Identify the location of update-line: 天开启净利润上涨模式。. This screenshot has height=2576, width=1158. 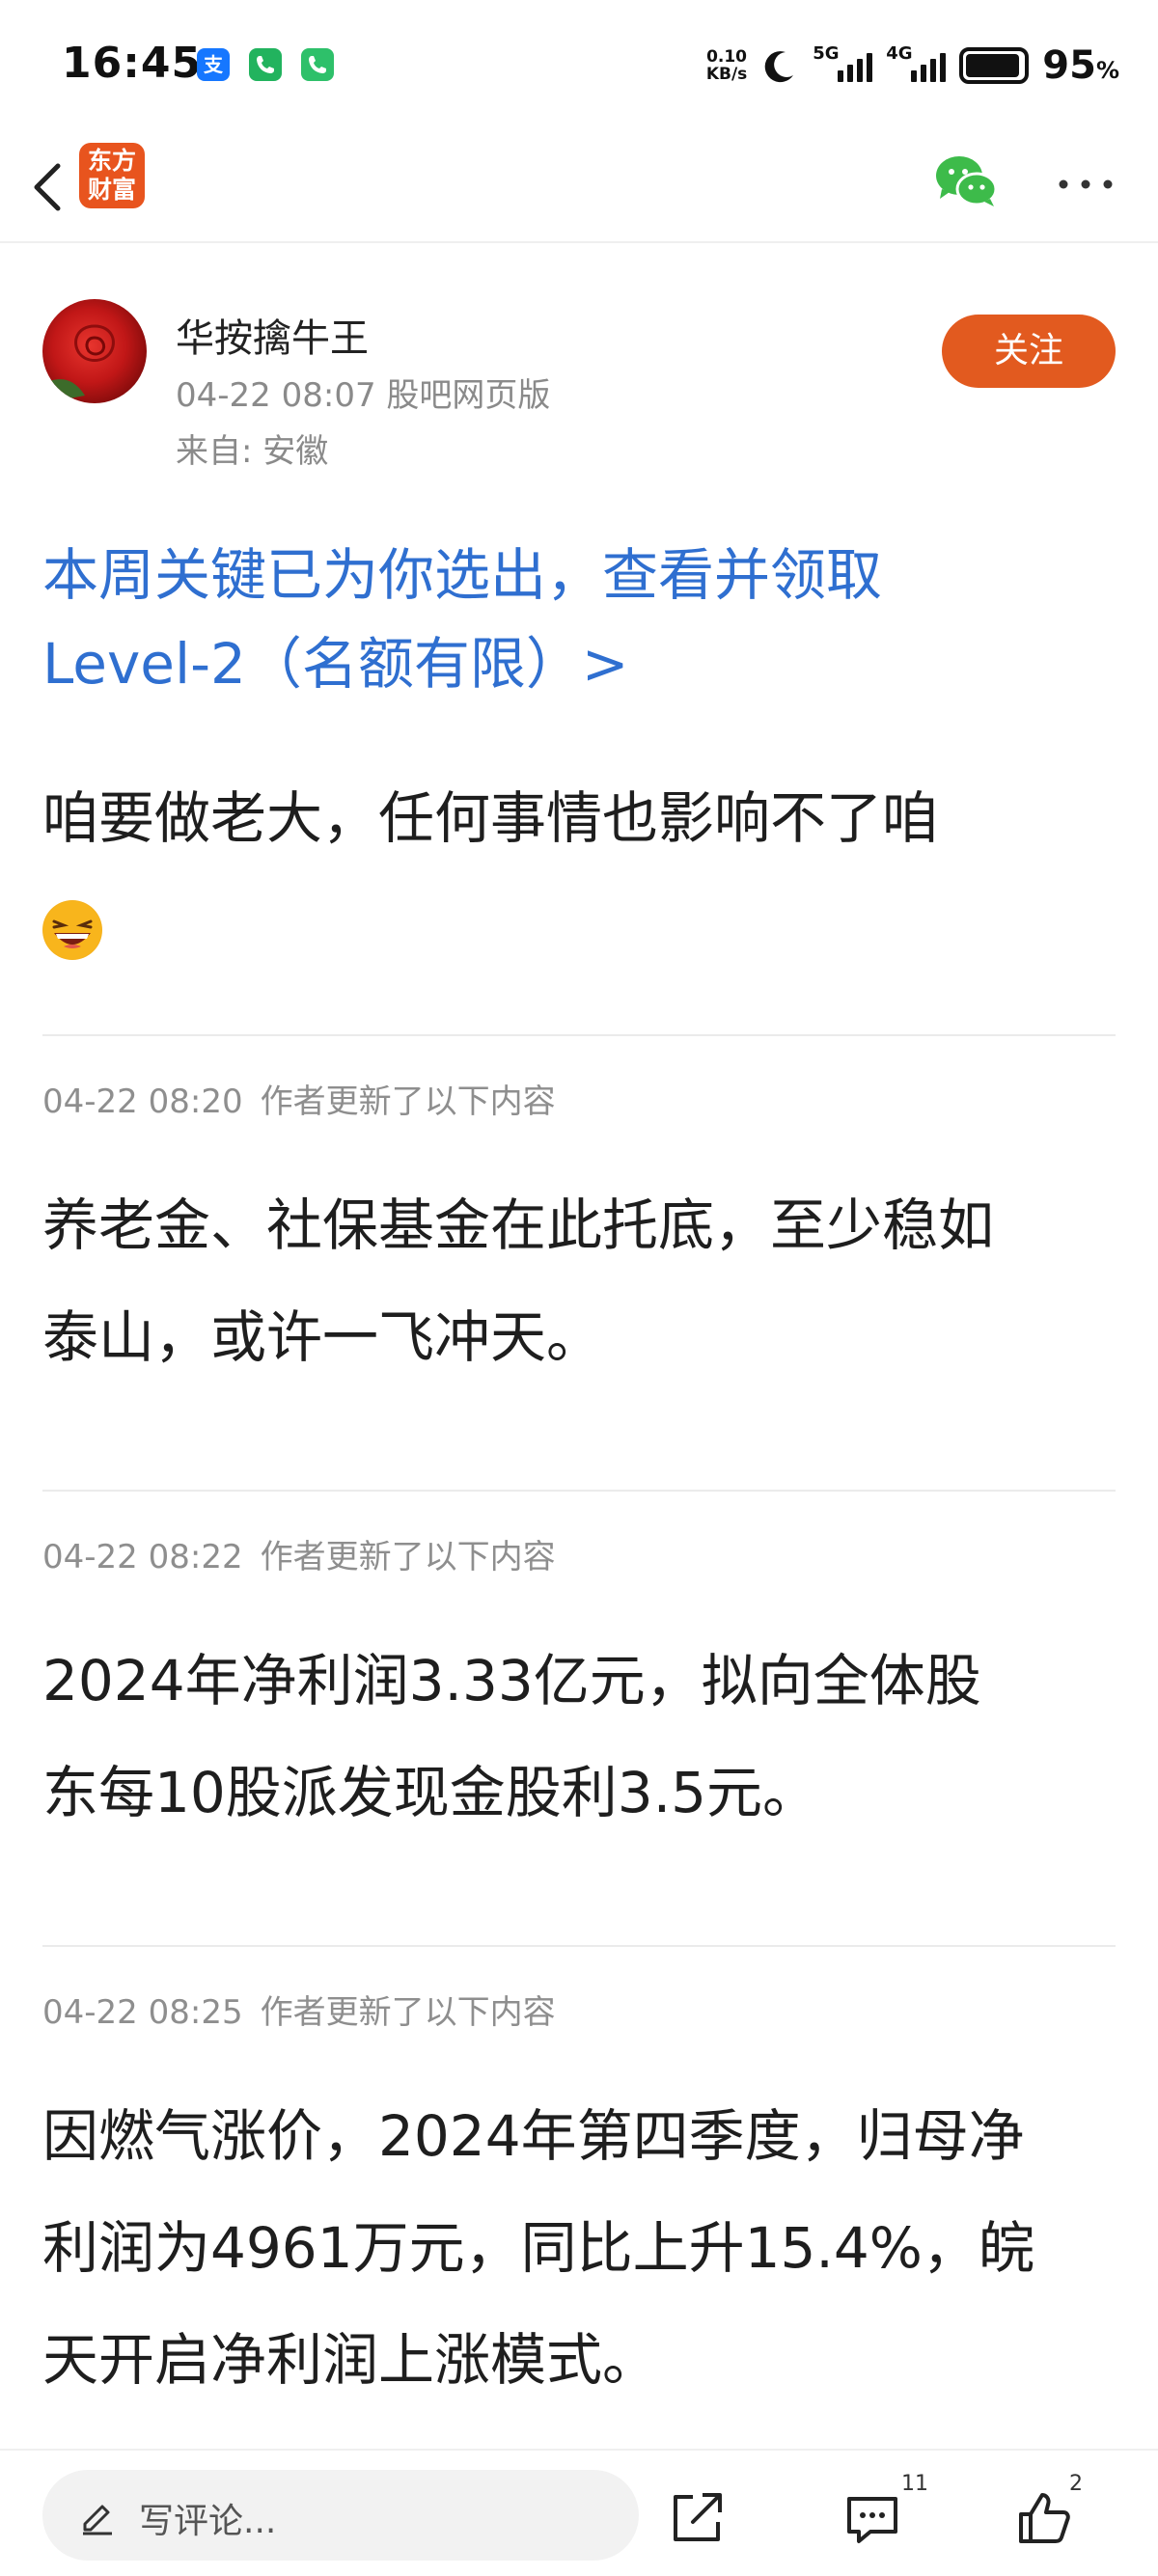
(350, 2360).